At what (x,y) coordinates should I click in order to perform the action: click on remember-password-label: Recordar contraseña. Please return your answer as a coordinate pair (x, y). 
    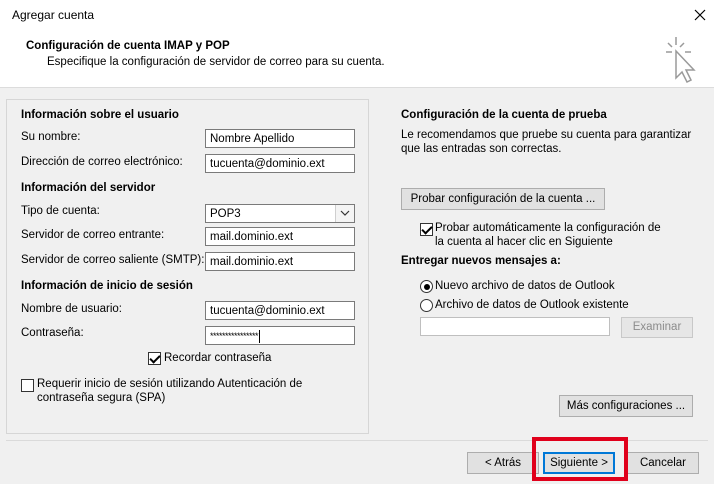
    Looking at the image, I should click on (218, 358).